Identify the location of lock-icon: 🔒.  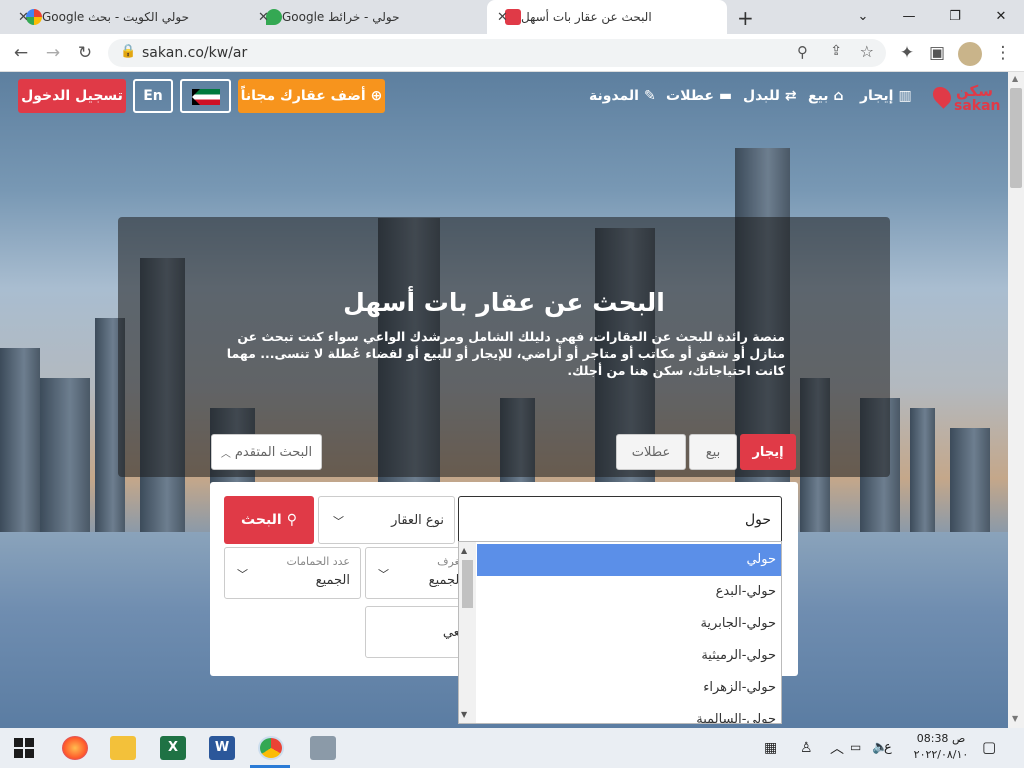
(128, 51).